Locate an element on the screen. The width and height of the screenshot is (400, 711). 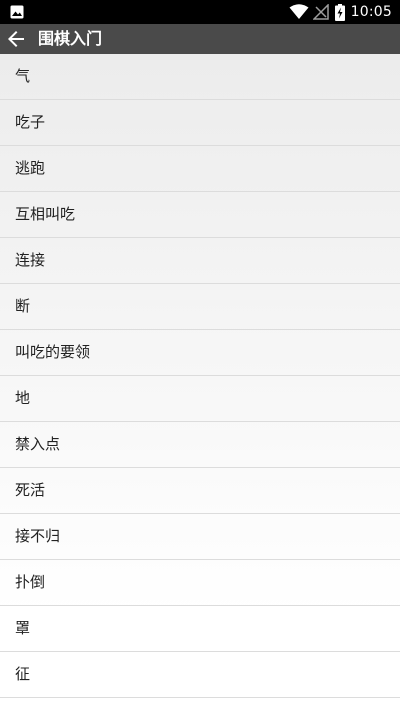
list-item-lesson-9: 禁入点 is located at coordinates (200, 445).